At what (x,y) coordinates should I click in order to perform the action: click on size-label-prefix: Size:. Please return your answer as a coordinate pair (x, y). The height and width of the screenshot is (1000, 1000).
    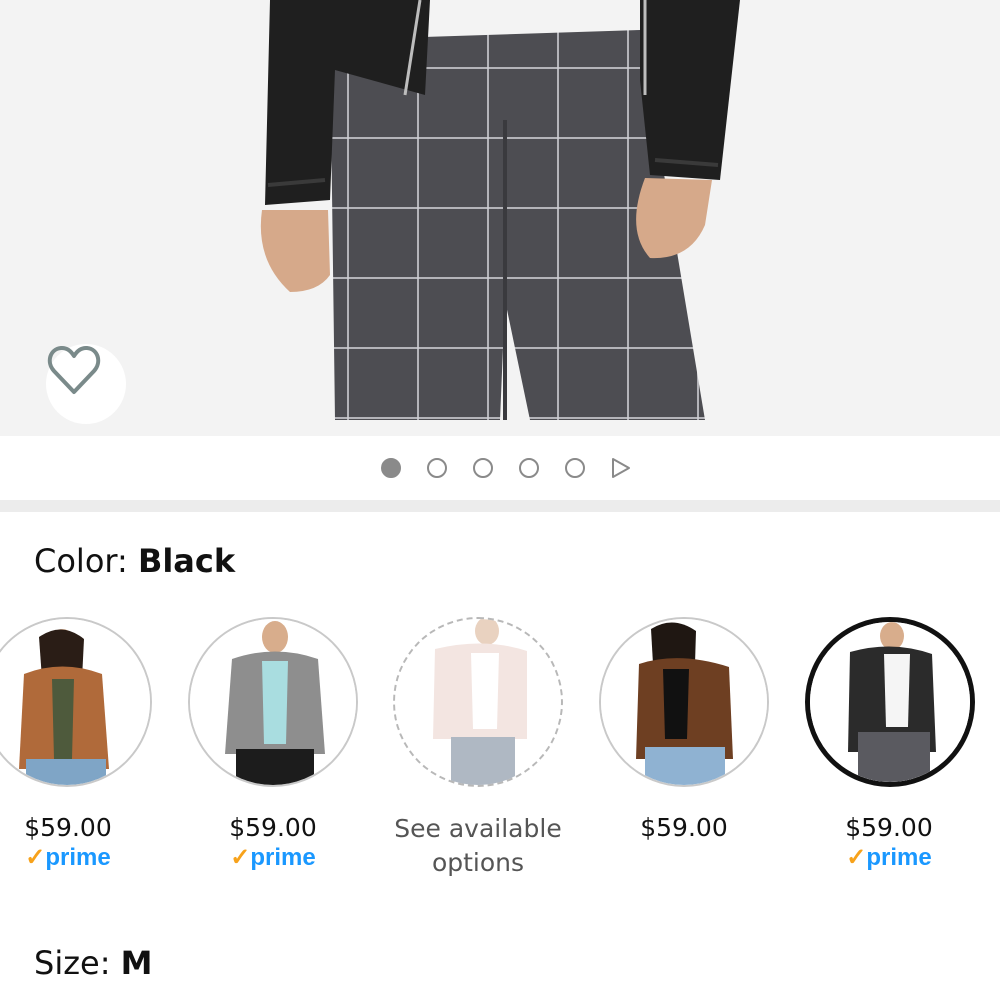
    Looking at the image, I should click on (77, 963).